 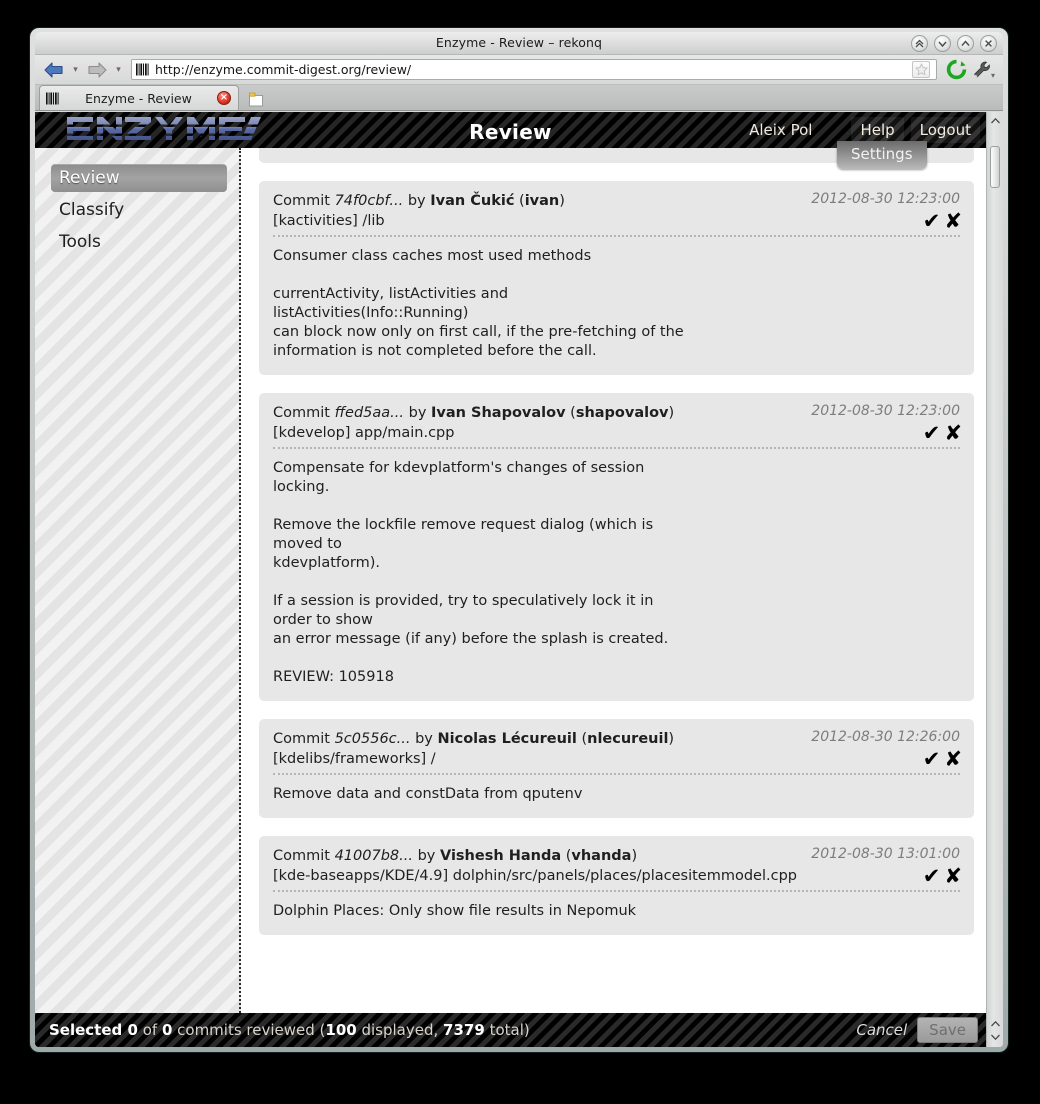 I want to click on url-bar: http://enzyme.commit-digest.org/review/, so click(x=534, y=69).